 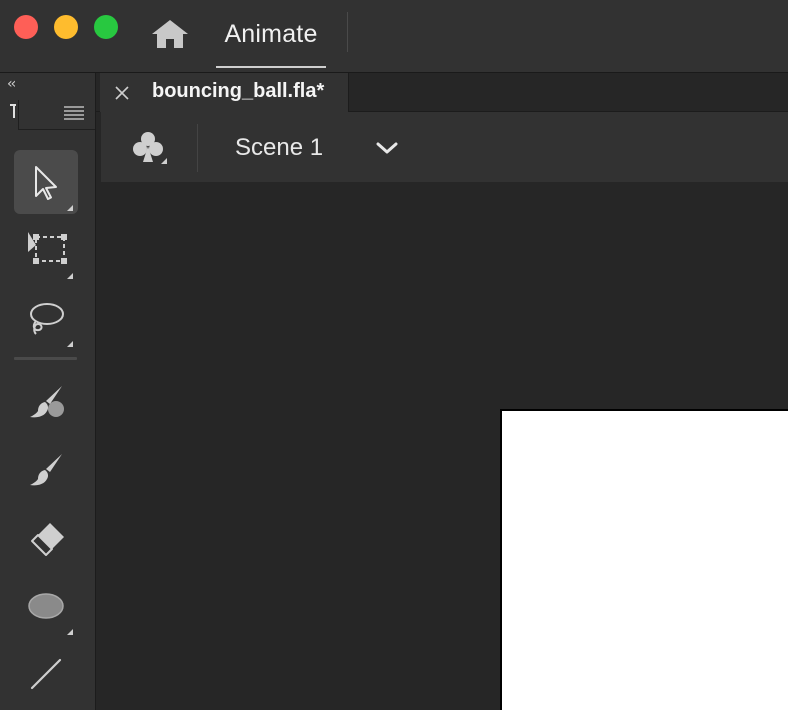 What do you see at coordinates (394, 36) in the screenshot?
I see `title-bar: Animate` at bounding box center [394, 36].